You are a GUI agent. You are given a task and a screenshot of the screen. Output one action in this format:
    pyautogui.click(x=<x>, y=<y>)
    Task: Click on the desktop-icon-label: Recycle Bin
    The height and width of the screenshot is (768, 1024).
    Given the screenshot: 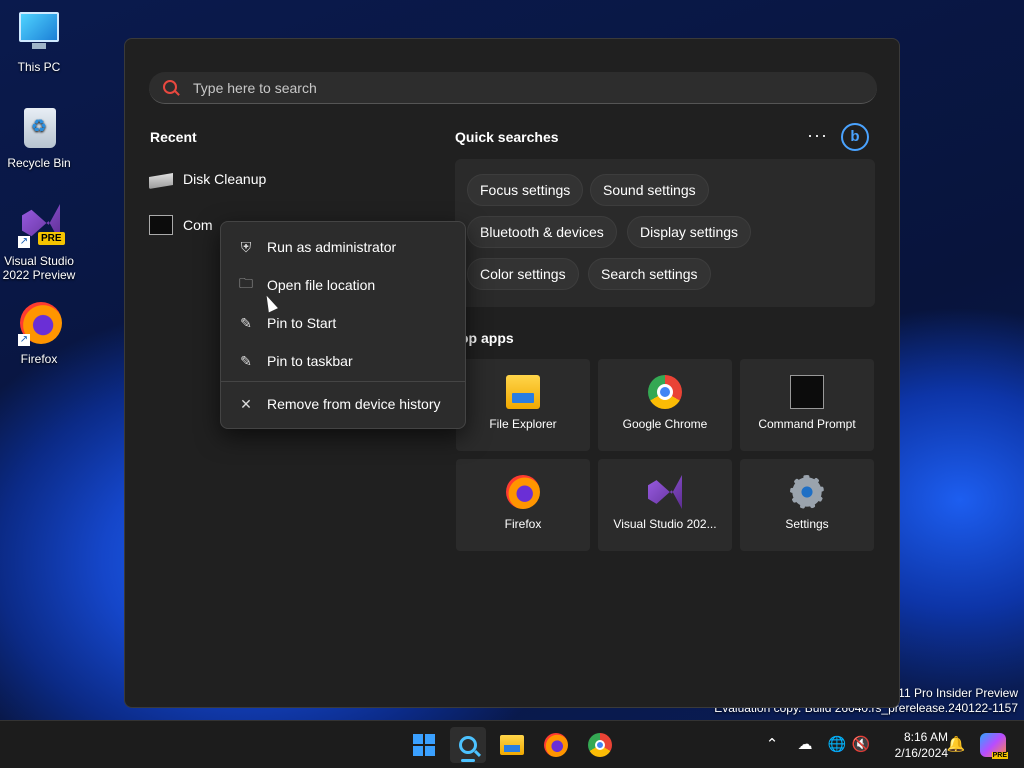 What is the action you would take?
    pyautogui.click(x=39, y=163)
    